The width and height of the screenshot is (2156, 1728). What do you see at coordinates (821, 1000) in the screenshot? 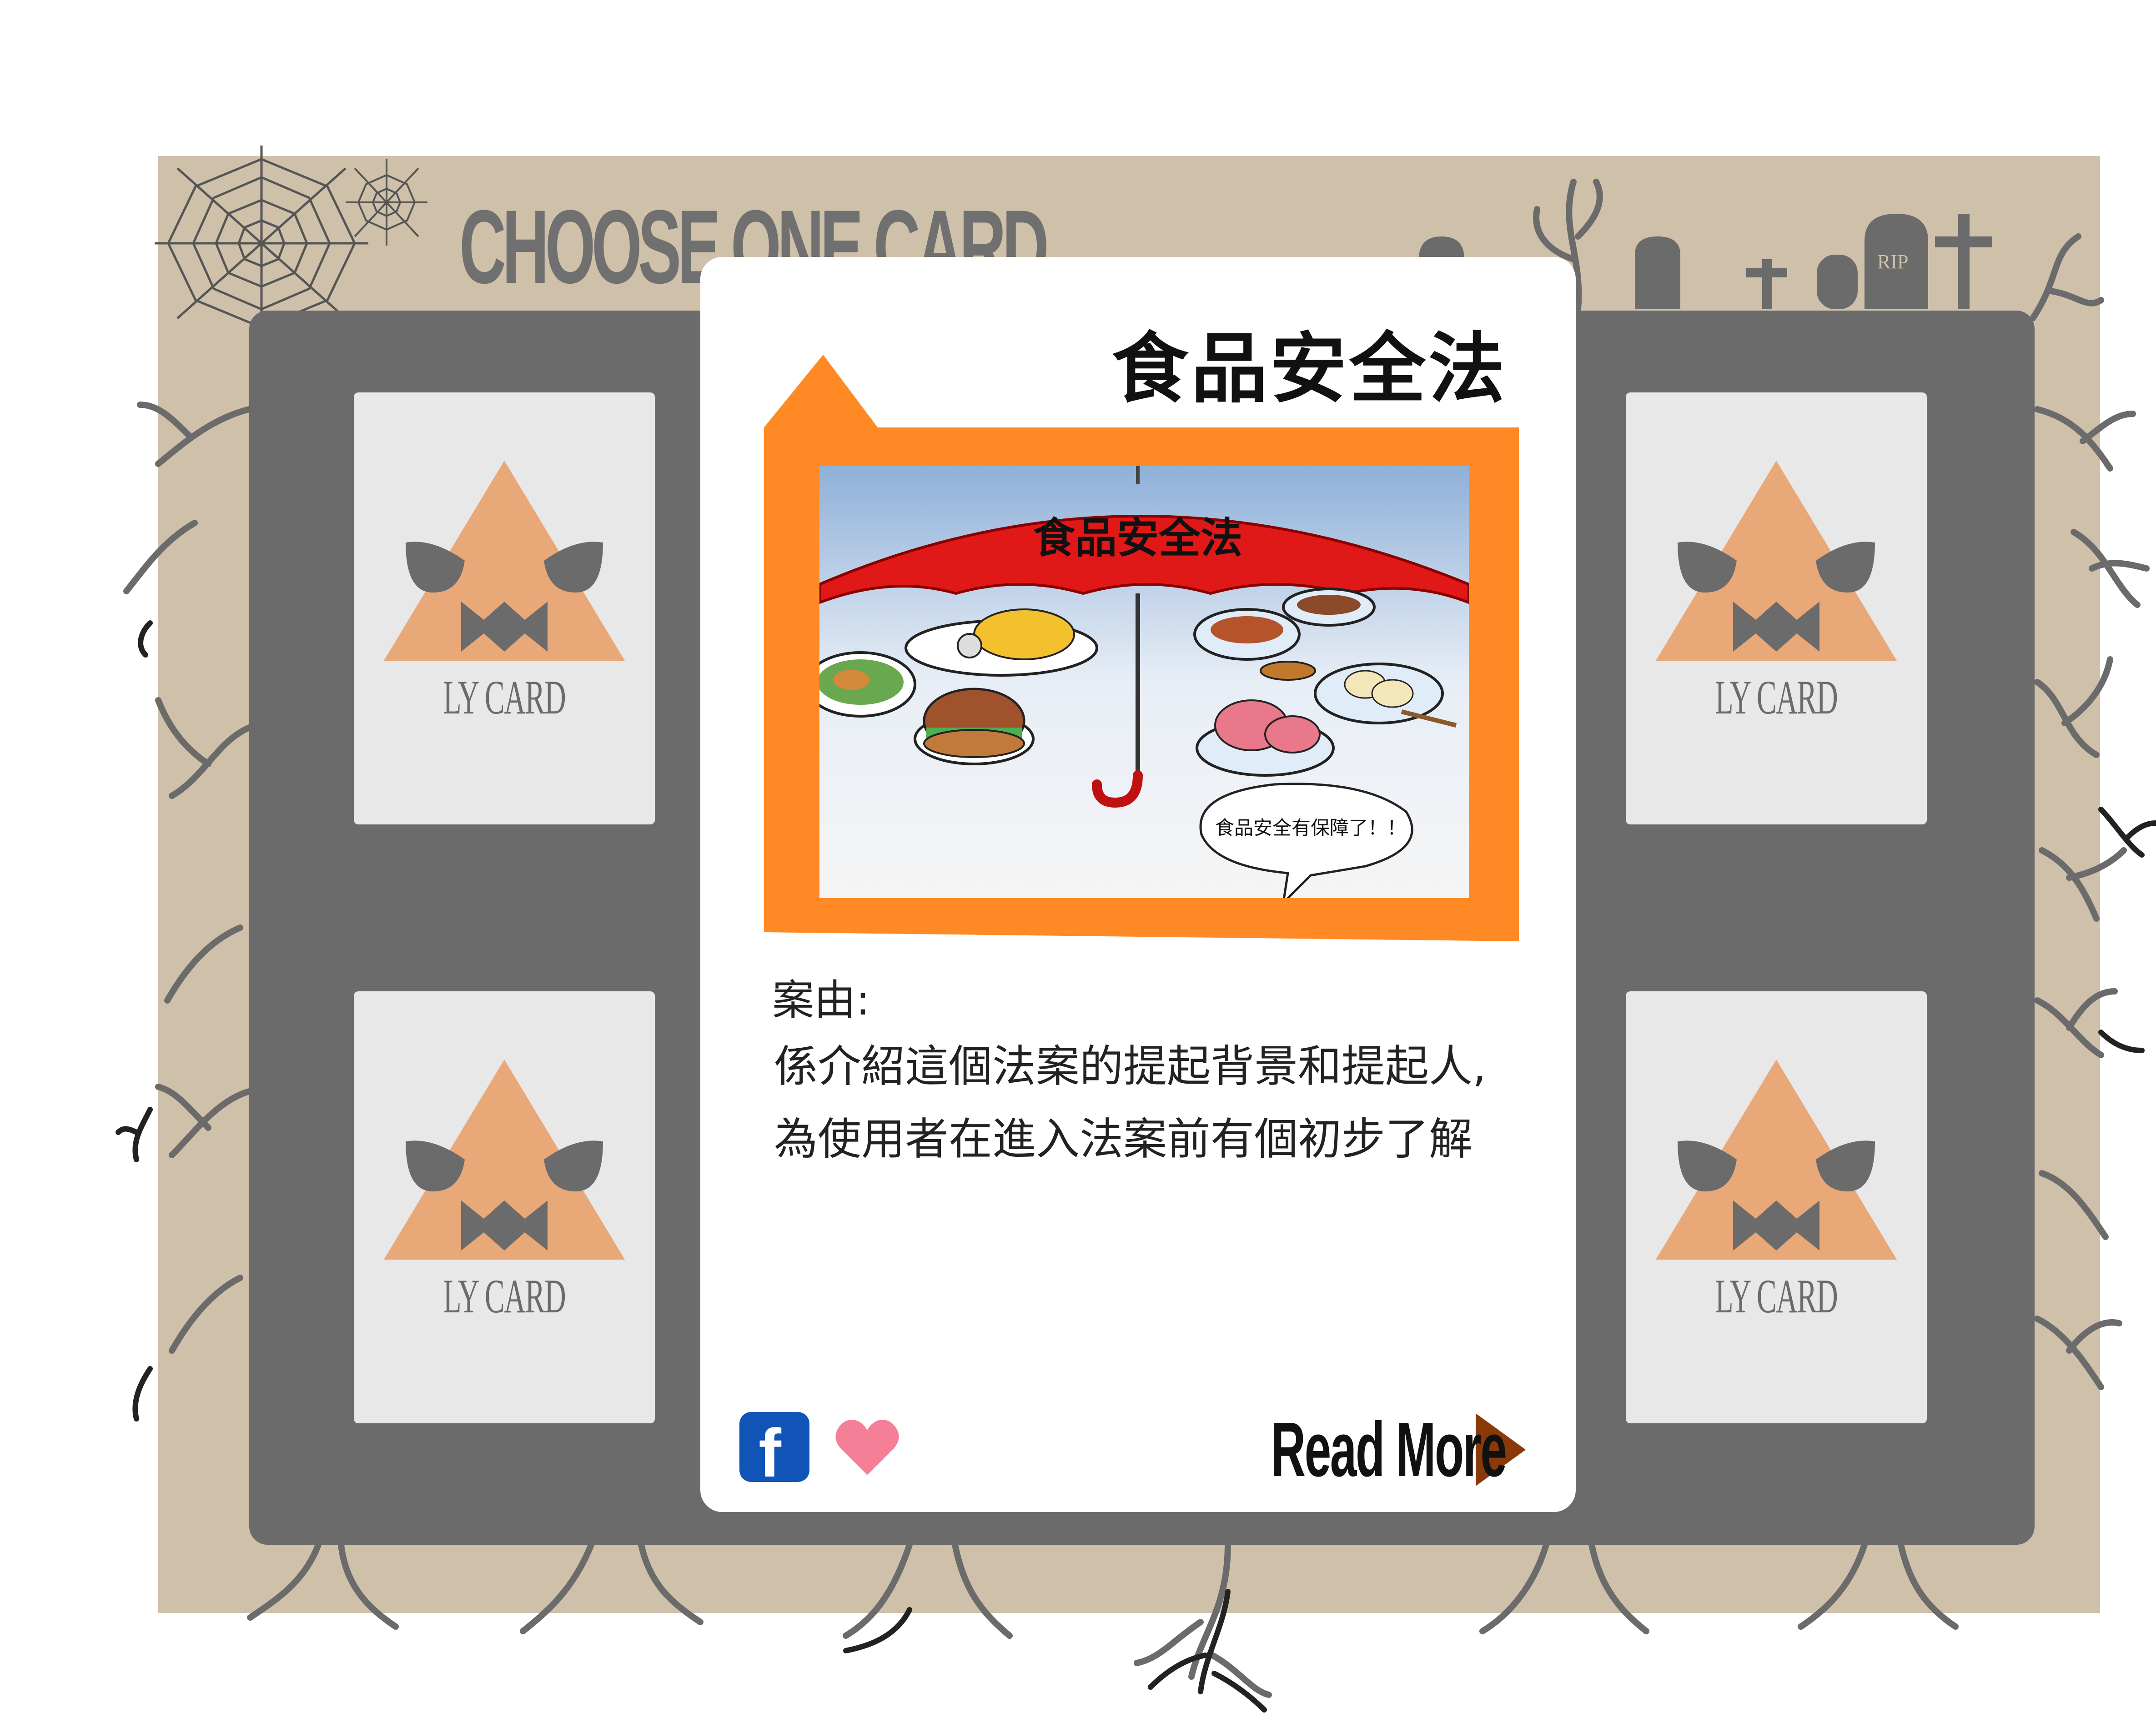
I see `section-label: 案由:` at bounding box center [821, 1000].